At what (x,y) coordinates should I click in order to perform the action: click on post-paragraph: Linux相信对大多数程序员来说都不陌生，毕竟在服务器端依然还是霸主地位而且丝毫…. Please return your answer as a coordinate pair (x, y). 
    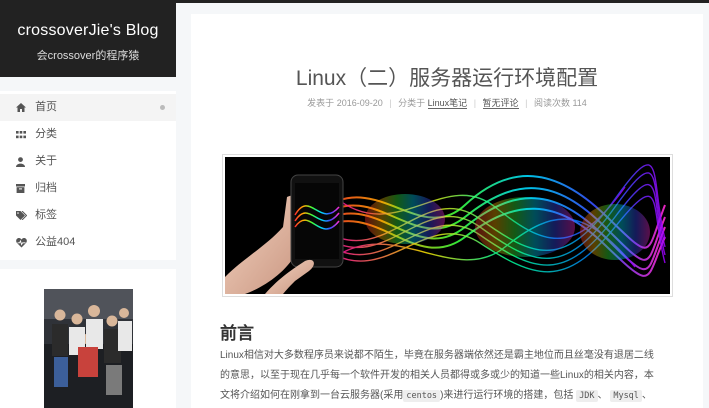
    Looking at the image, I should click on (450, 376).